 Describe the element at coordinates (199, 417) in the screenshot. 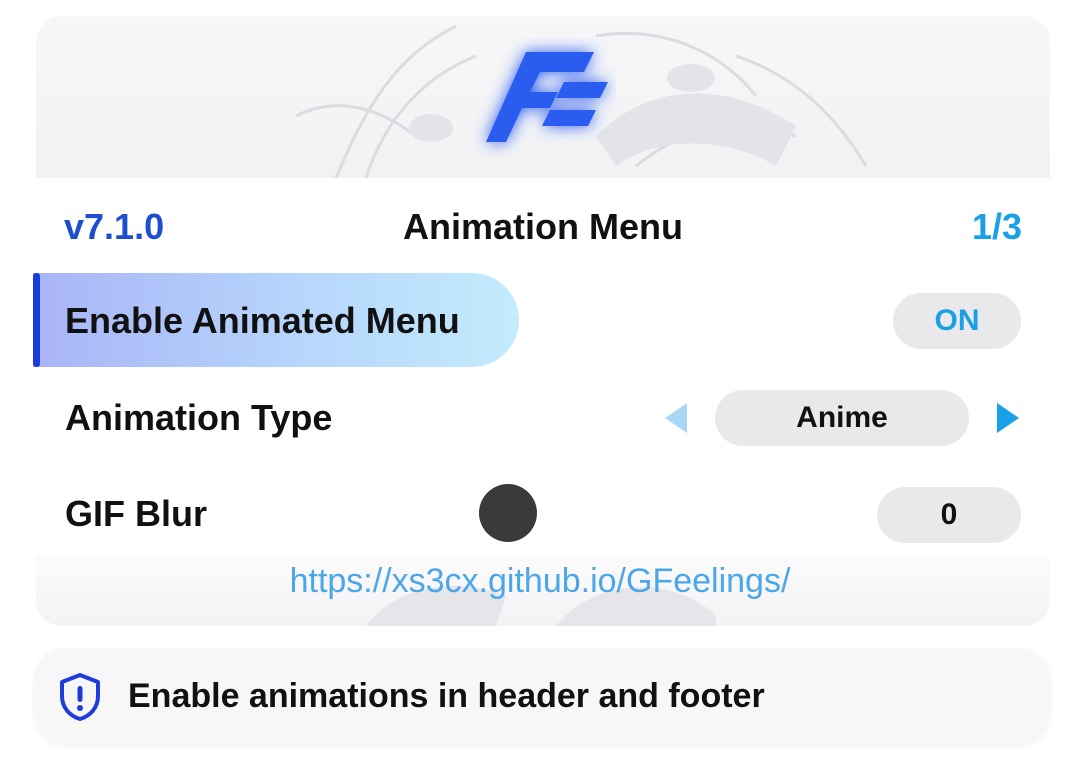

I see `menu-item-label: Animation Type` at that location.